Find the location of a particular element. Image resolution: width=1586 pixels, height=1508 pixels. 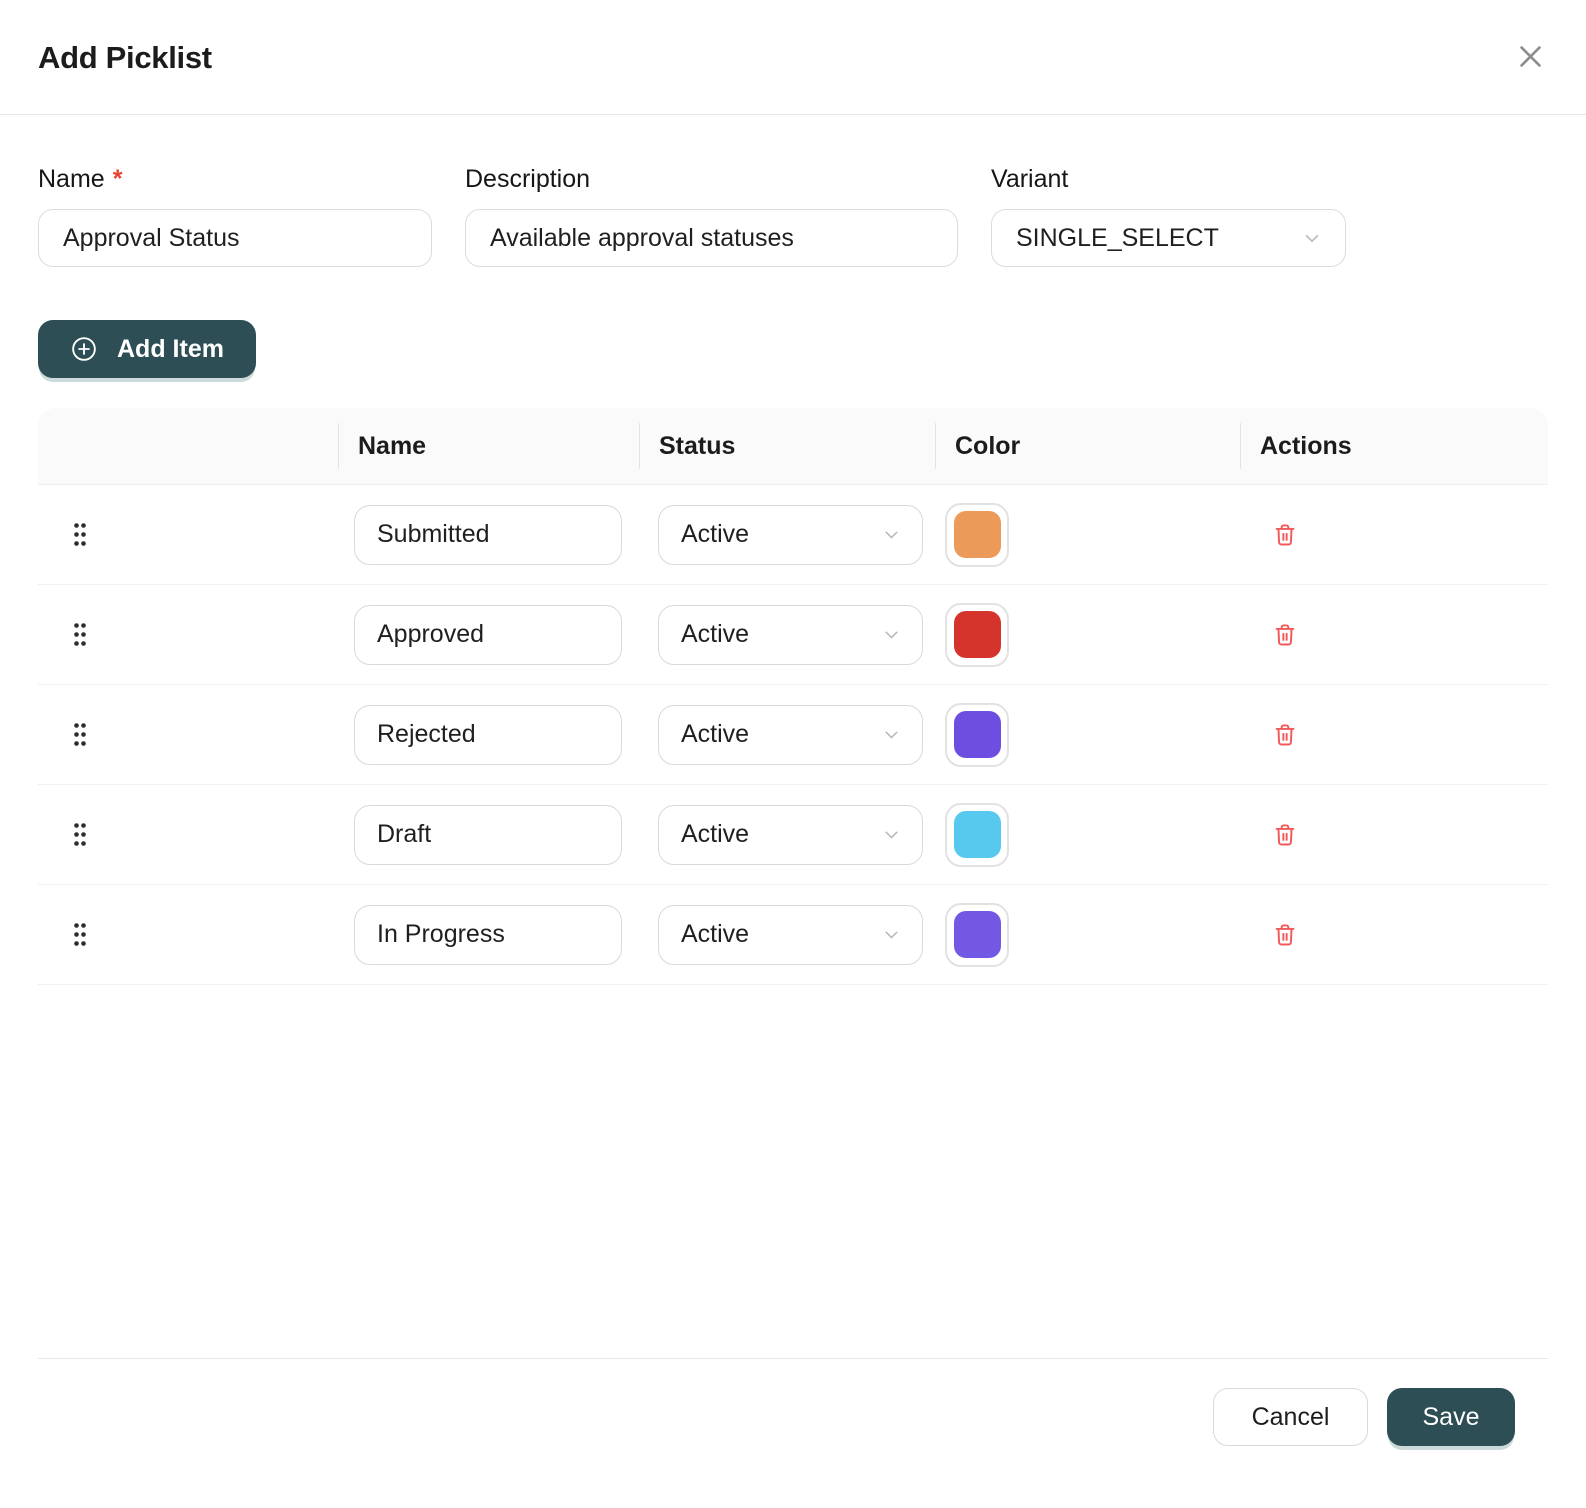

page-title: Add Picklist is located at coordinates (125, 57).